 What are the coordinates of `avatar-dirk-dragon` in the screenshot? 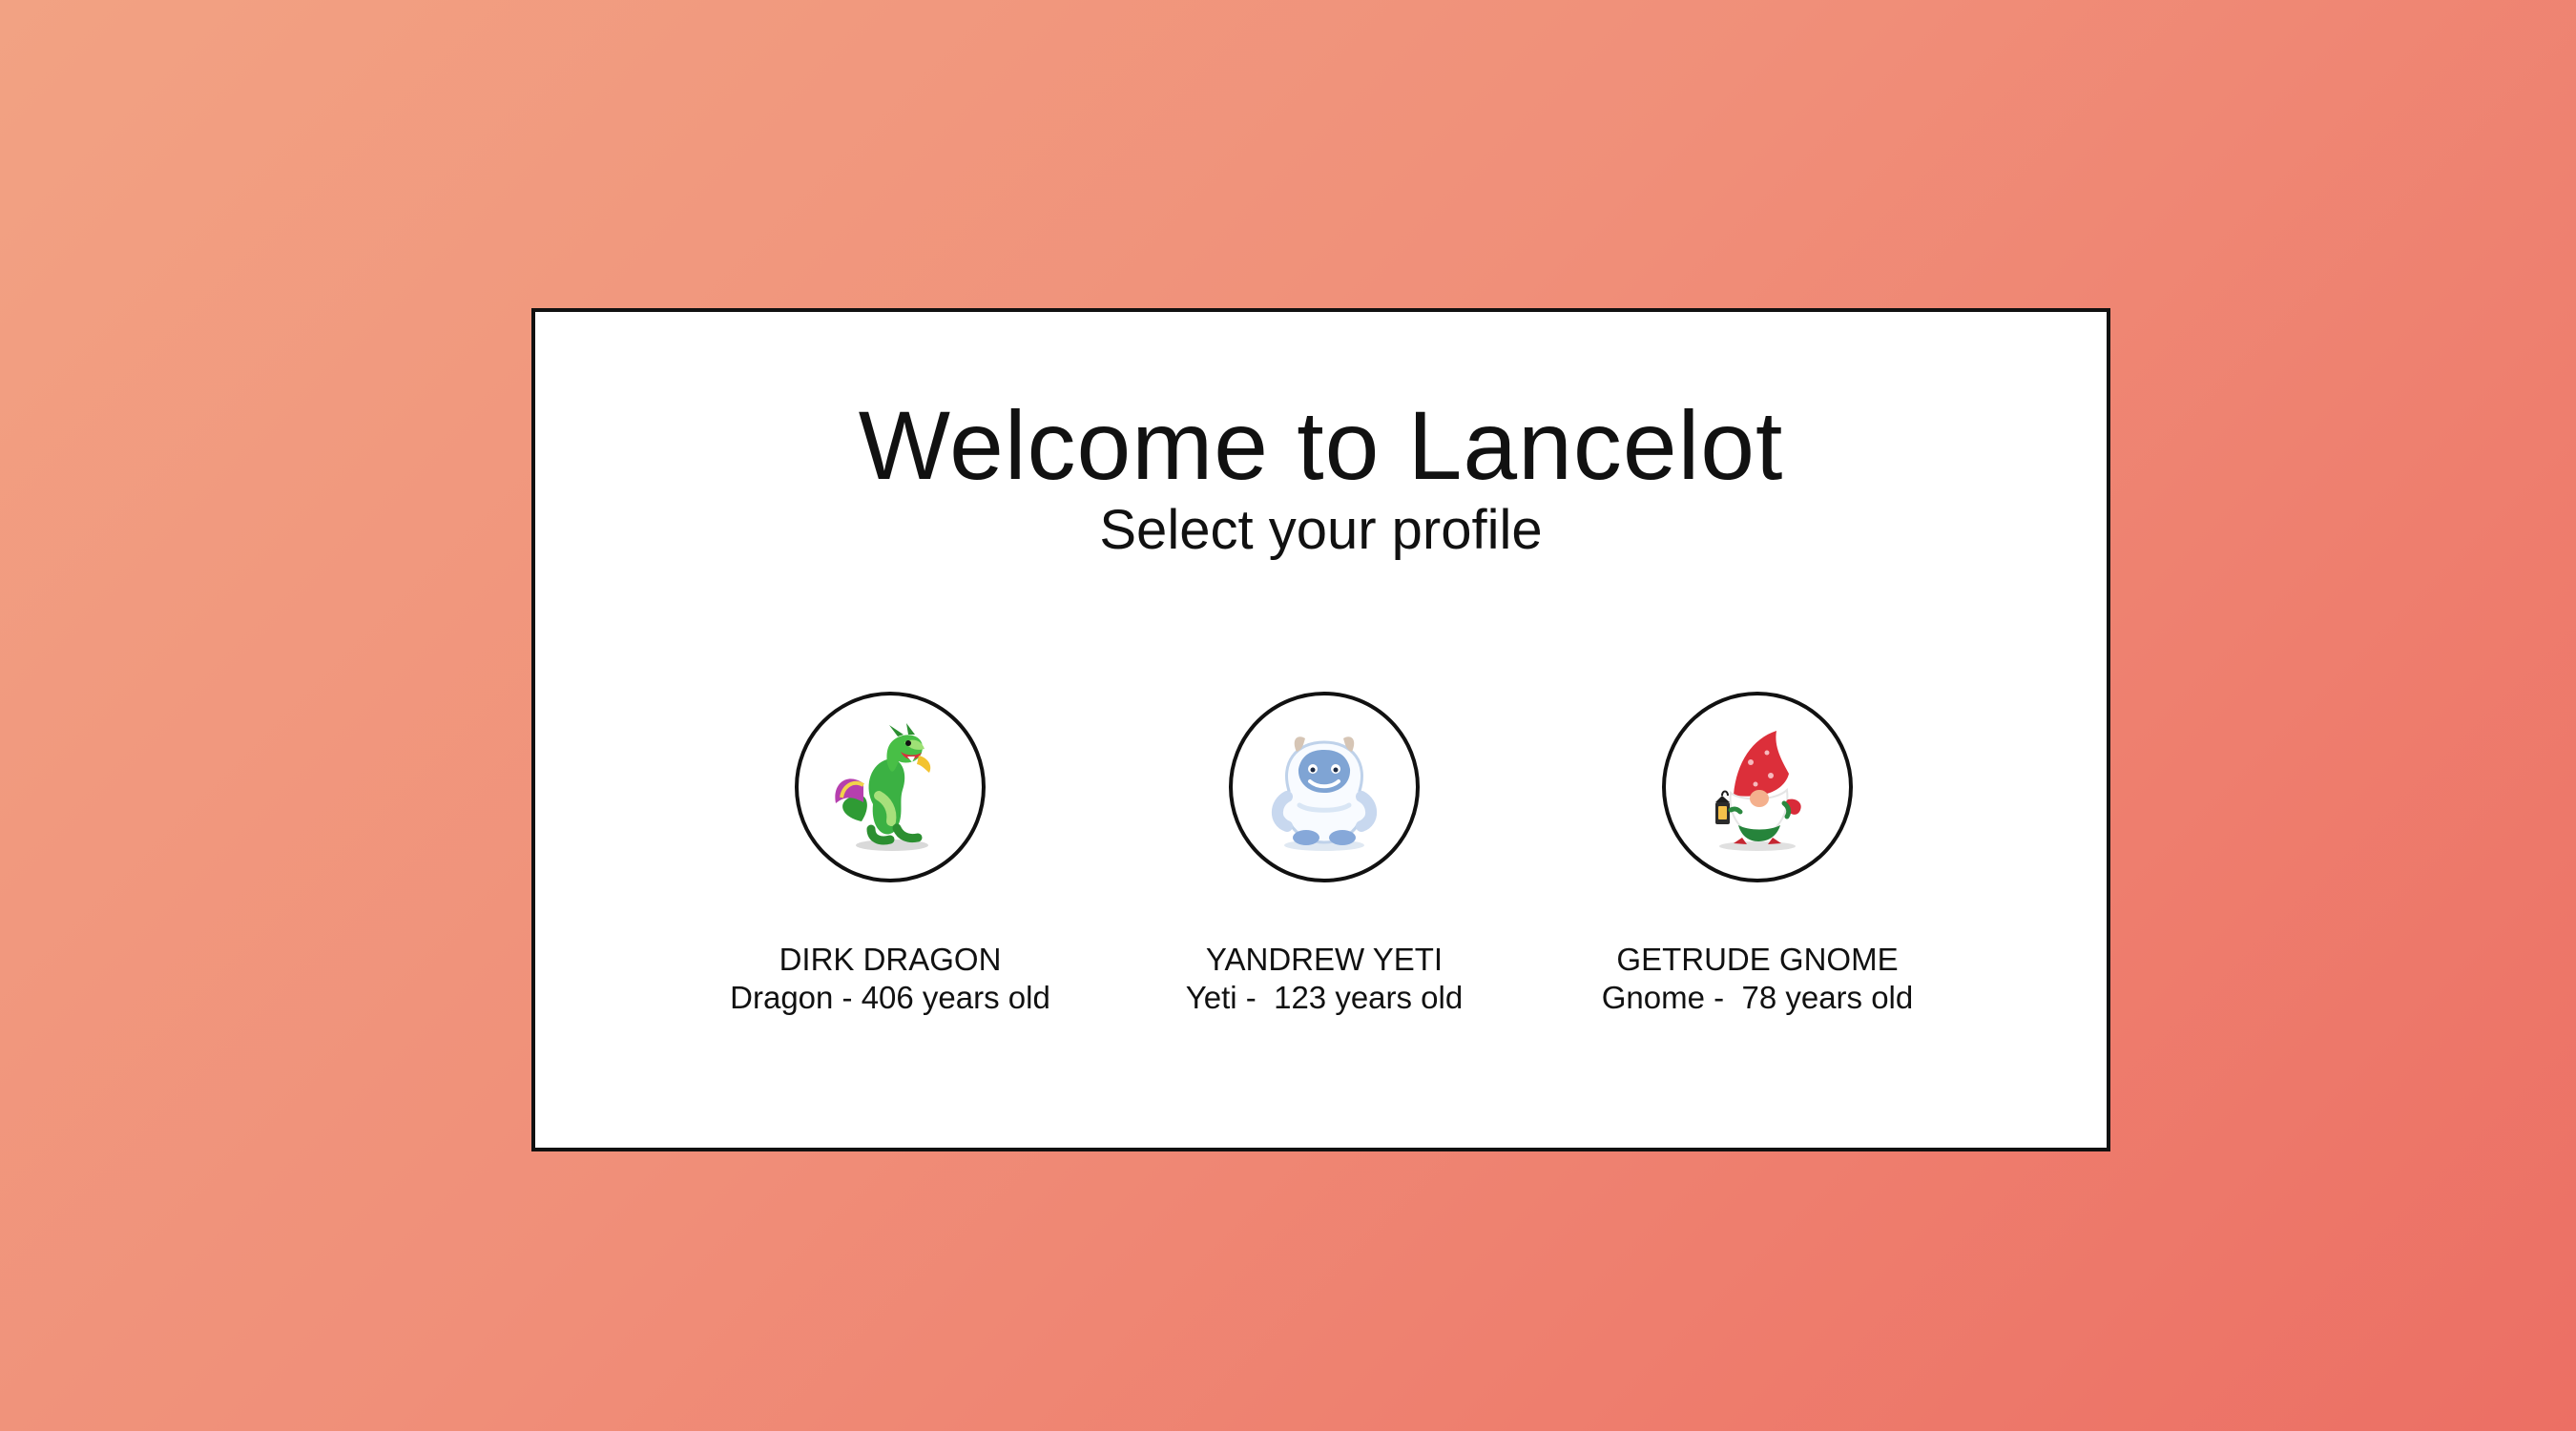 It's located at (890, 787).